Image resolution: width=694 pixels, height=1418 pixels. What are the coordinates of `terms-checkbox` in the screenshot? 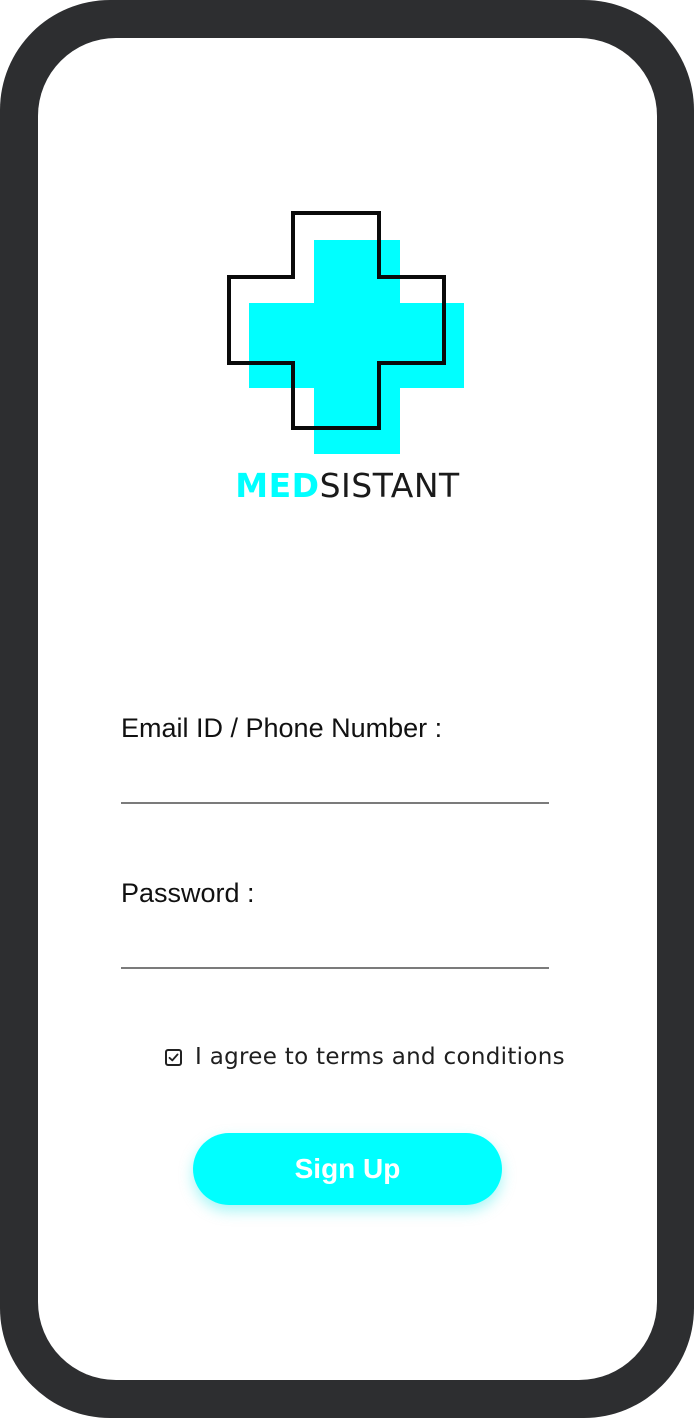 It's located at (173, 1057).